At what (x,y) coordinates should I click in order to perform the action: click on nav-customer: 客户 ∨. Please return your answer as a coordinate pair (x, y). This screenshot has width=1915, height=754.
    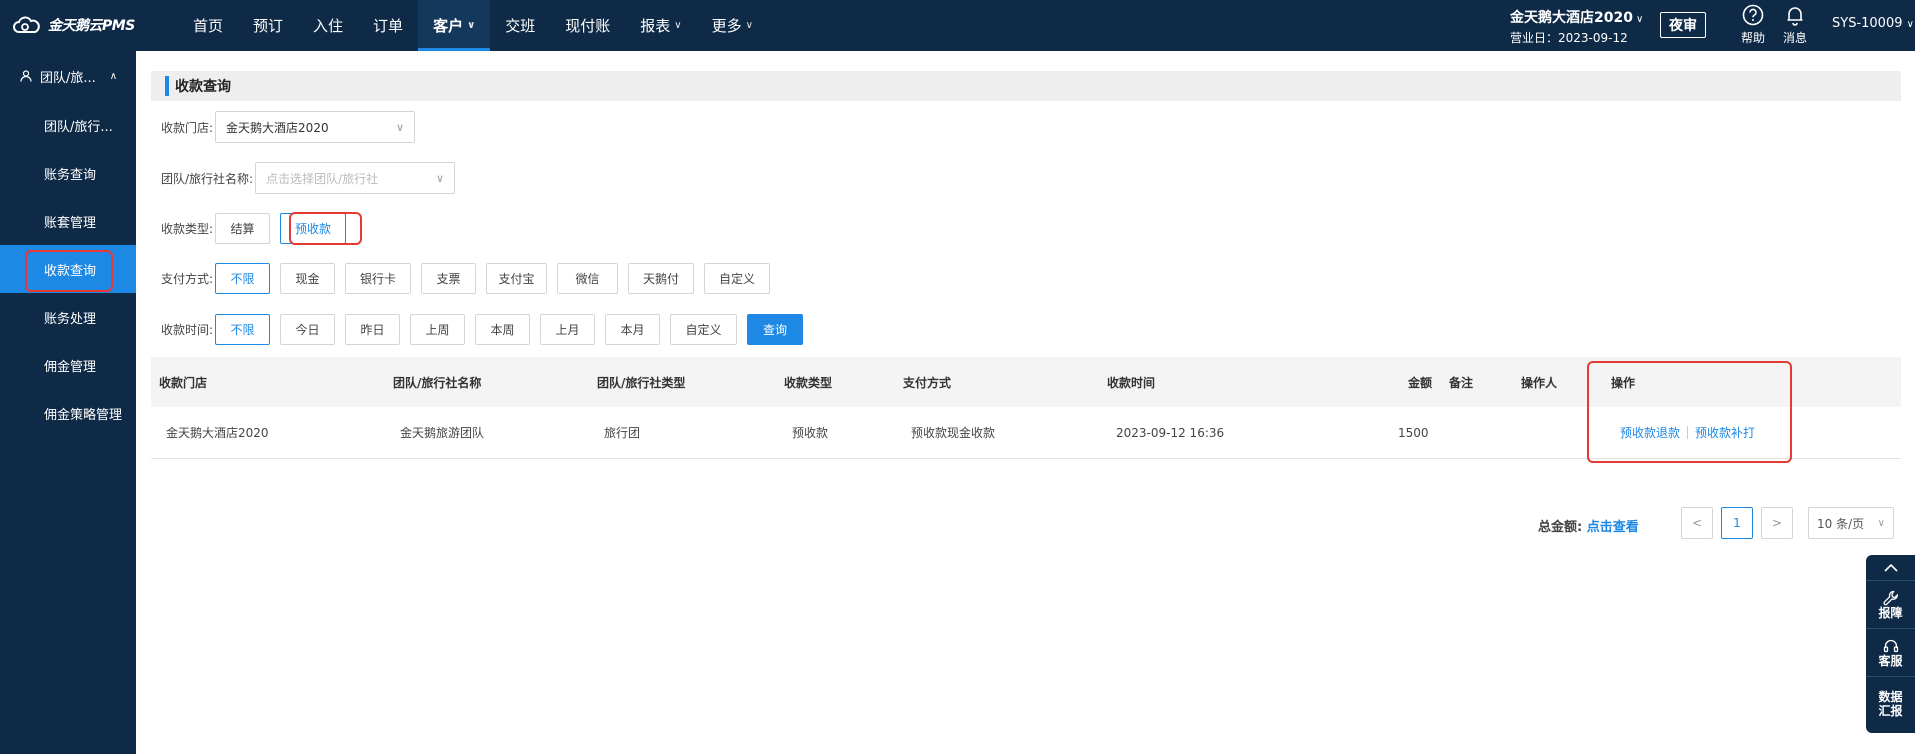
    Looking at the image, I should click on (454, 25).